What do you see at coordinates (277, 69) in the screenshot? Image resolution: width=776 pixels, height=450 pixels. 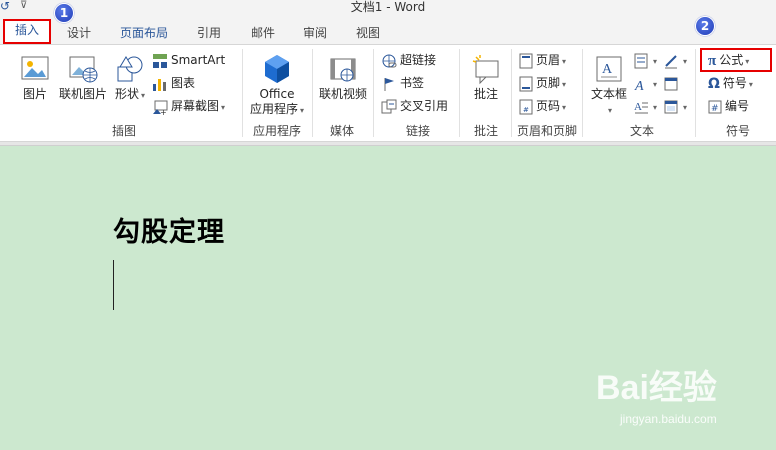 I see `office-store-icon` at bounding box center [277, 69].